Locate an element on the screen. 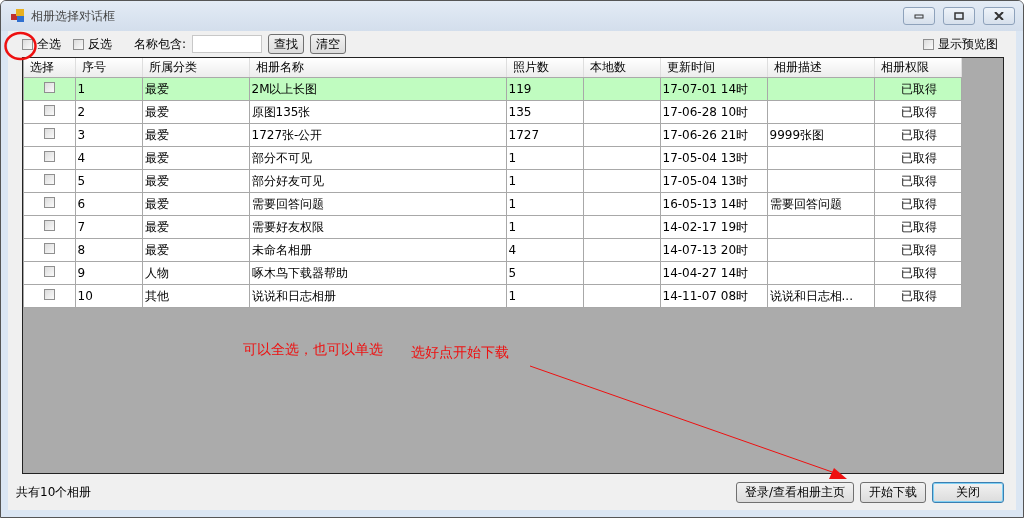 This screenshot has width=1024, height=518. table-cell: 2 is located at coordinates (81, 112).